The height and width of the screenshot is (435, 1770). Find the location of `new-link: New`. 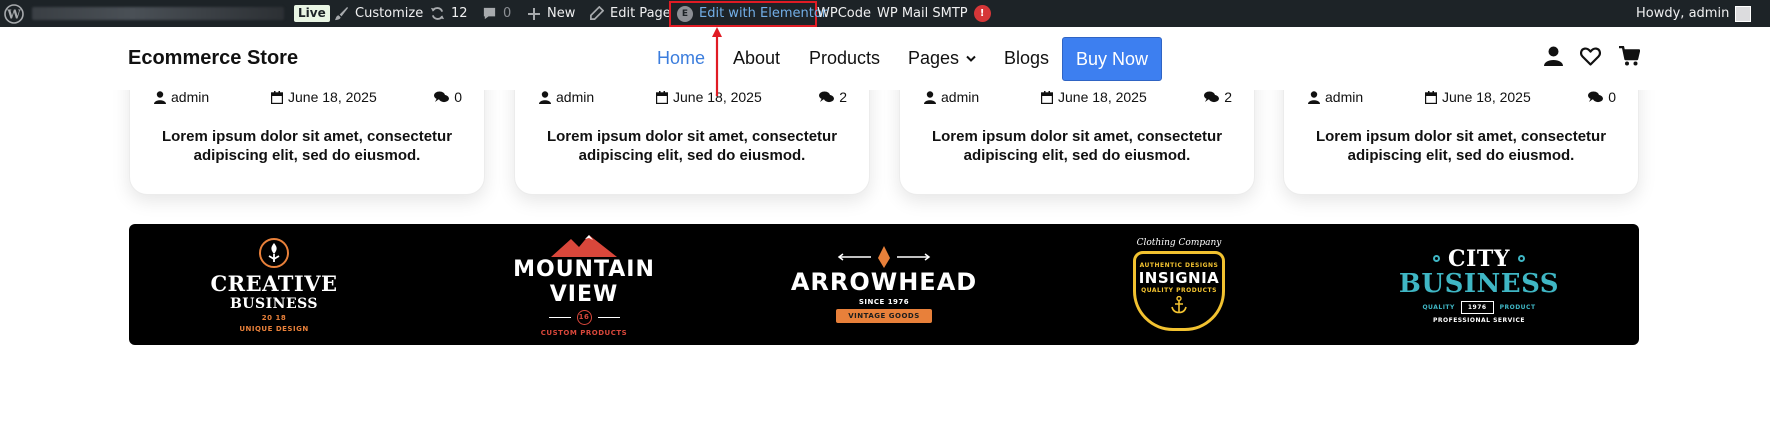

new-link: New is located at coordinates (551, 13).